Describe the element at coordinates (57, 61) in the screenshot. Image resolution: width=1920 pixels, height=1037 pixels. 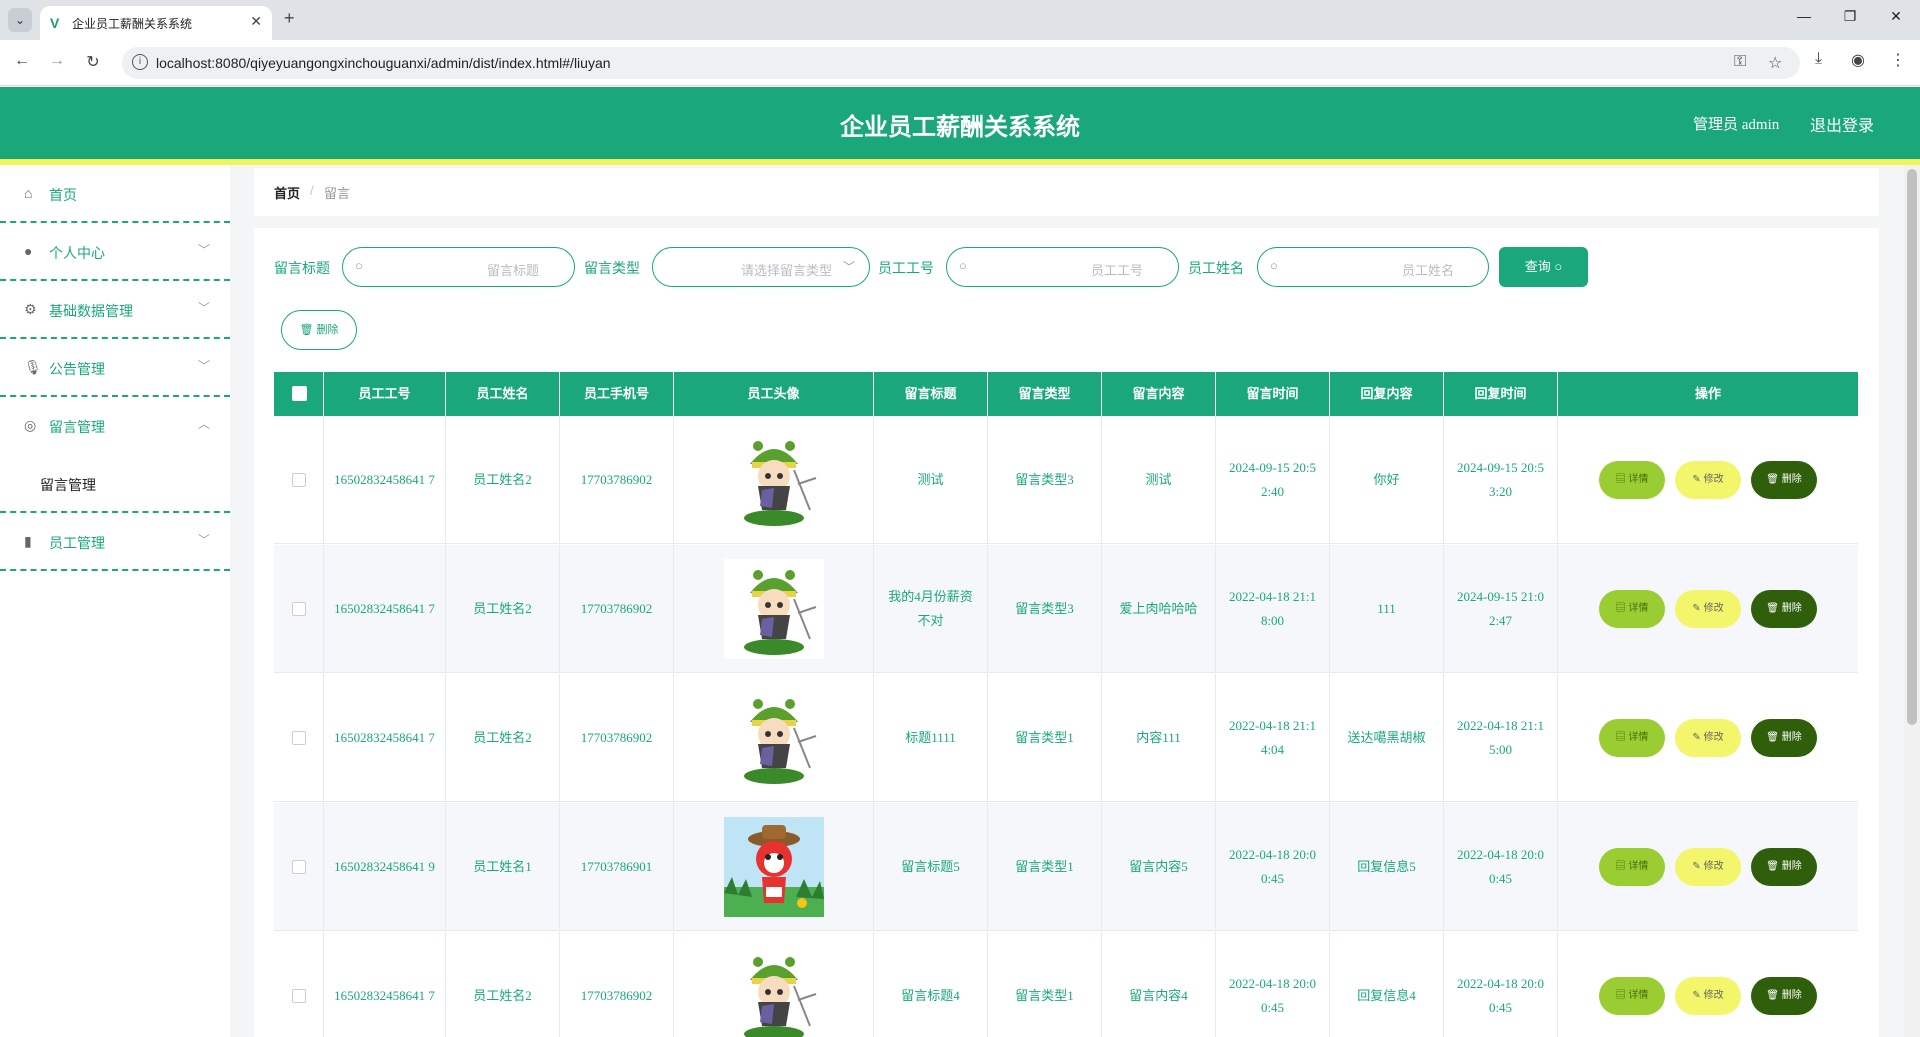
I see `forward-icon: →` at that location.